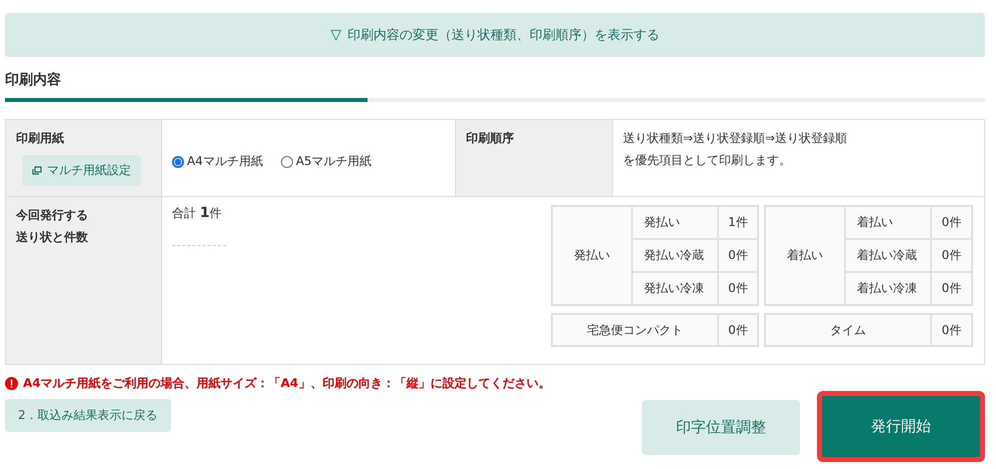 The image size is (996, 469). Describe the element at coordinates (217, 161) in the screenshot. I see `radio-option: A4マルチ用紙` at that location.